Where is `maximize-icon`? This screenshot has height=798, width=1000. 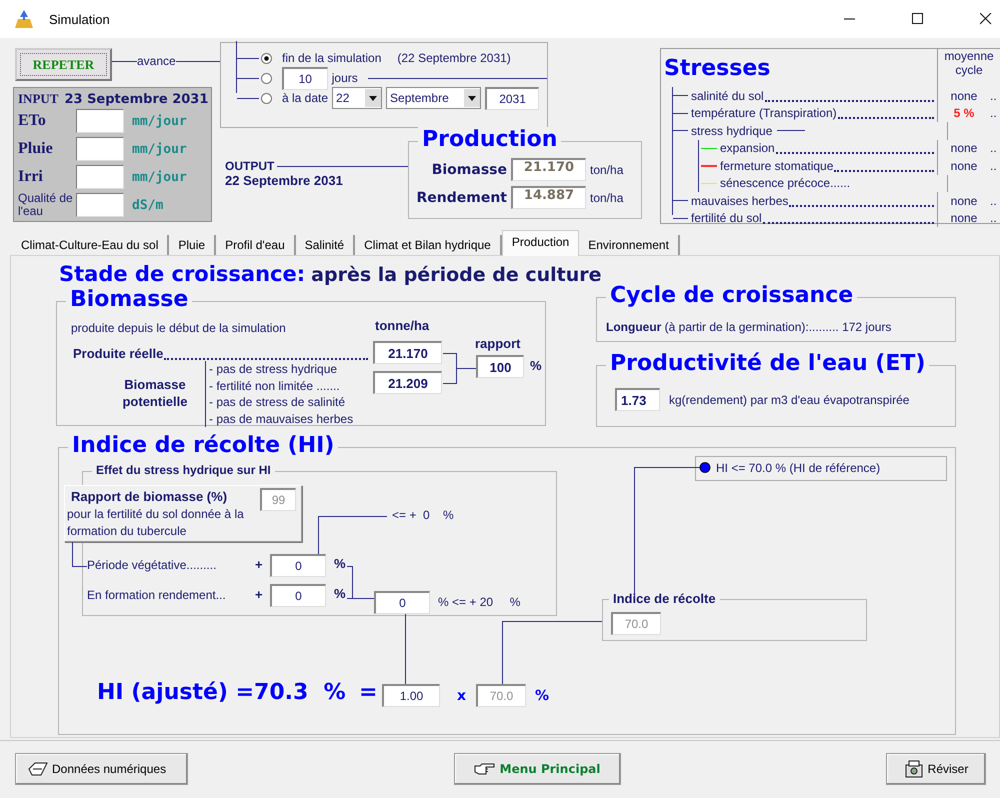
maximize-icon is located at coordinates (918, 19).